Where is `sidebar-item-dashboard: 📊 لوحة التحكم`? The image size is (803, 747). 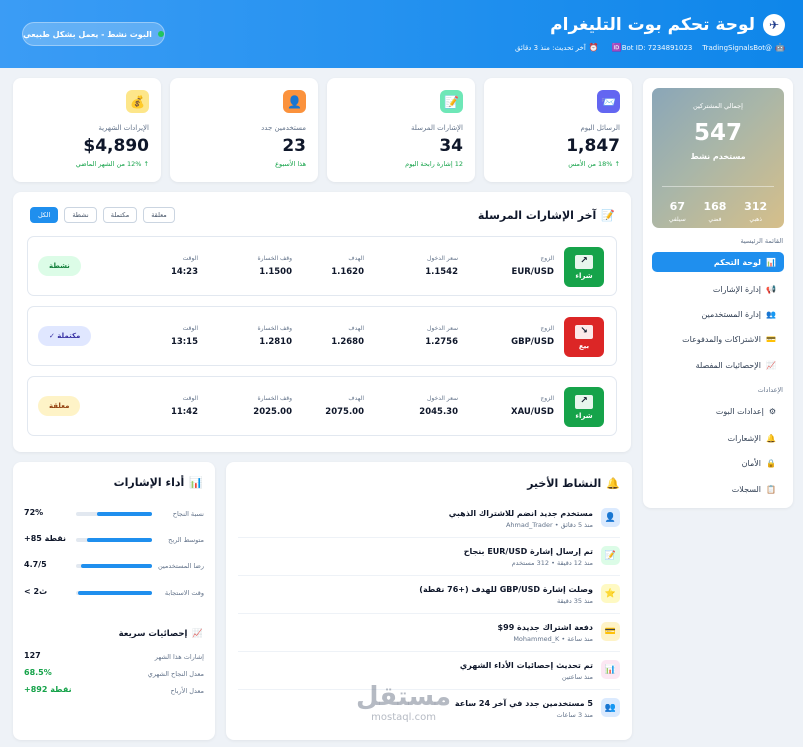
sidebar-item-dashboard: 📊 لوحة التحكم is located at coordinates (718, 262).